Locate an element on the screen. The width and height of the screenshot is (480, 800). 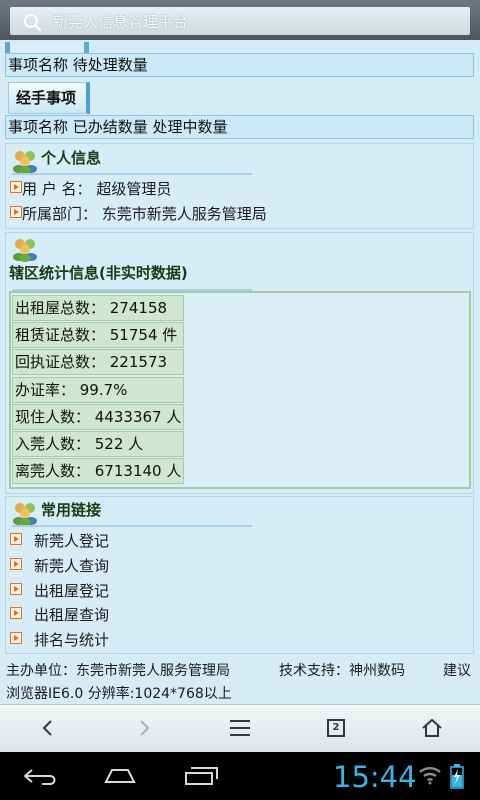
footer-host: 主办单位：东莞市新莞人服务管理局 is located at coordinates (118, 671).